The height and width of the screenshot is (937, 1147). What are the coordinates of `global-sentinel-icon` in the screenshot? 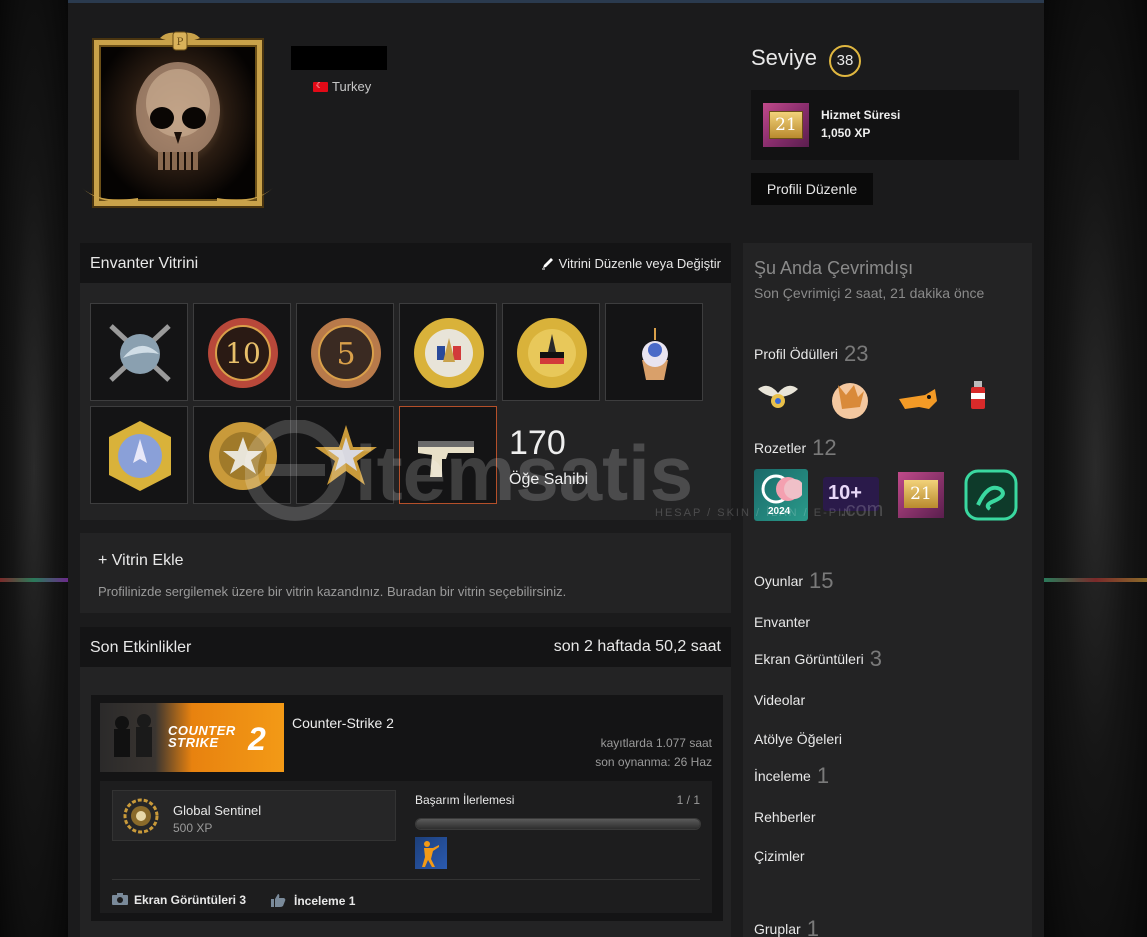 It's located at (141, 816).